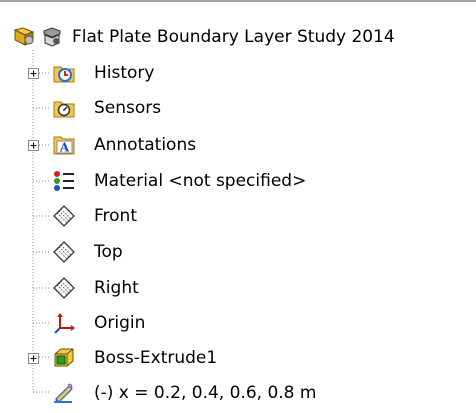 This screenshot has width=476, height=413. I want to click on tree-item-label: Sensors, so click(128, 108).